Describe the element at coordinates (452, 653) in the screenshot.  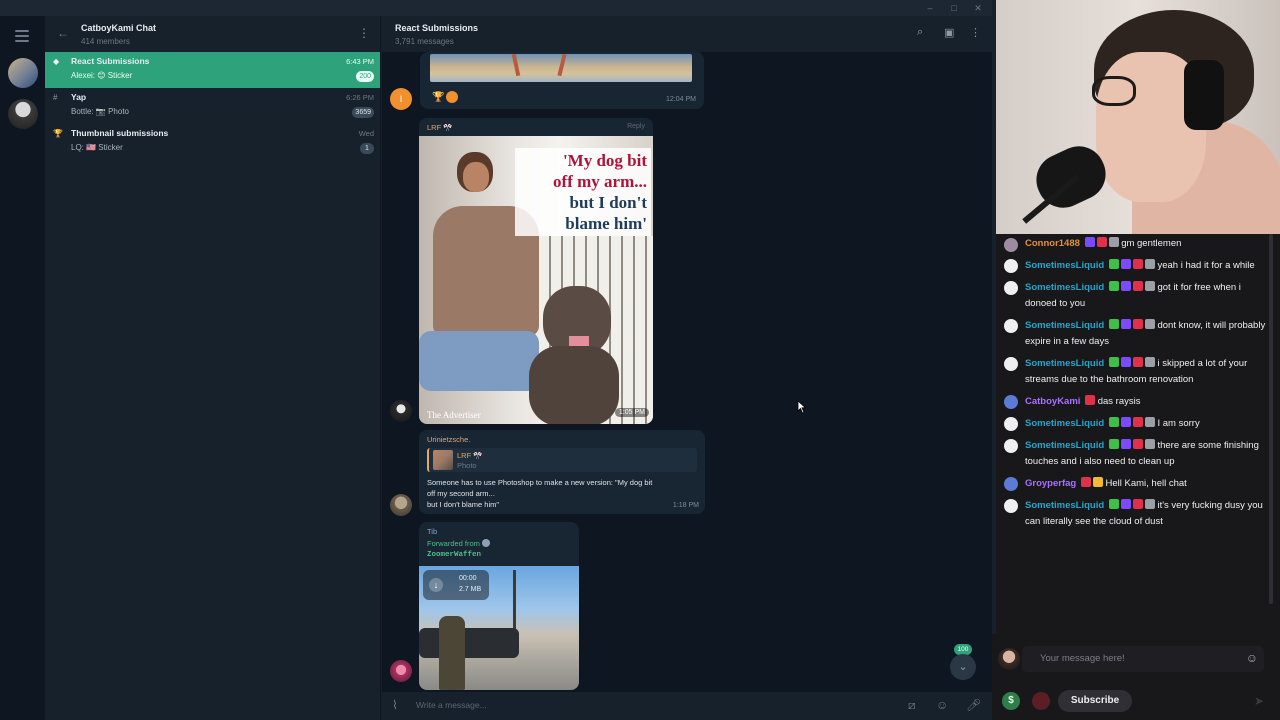
I see `officer-shape` at that location.